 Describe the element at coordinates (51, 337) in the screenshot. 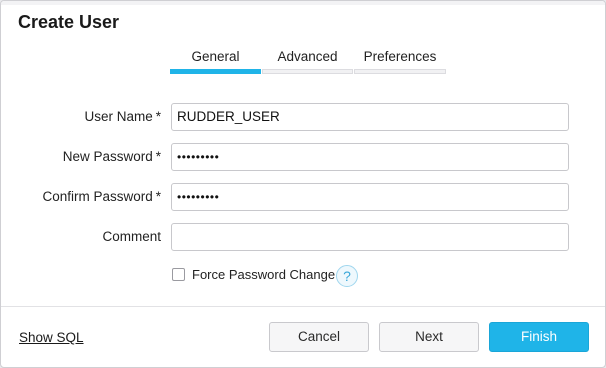

I see `show-sql-link: Show SQL` at that location.